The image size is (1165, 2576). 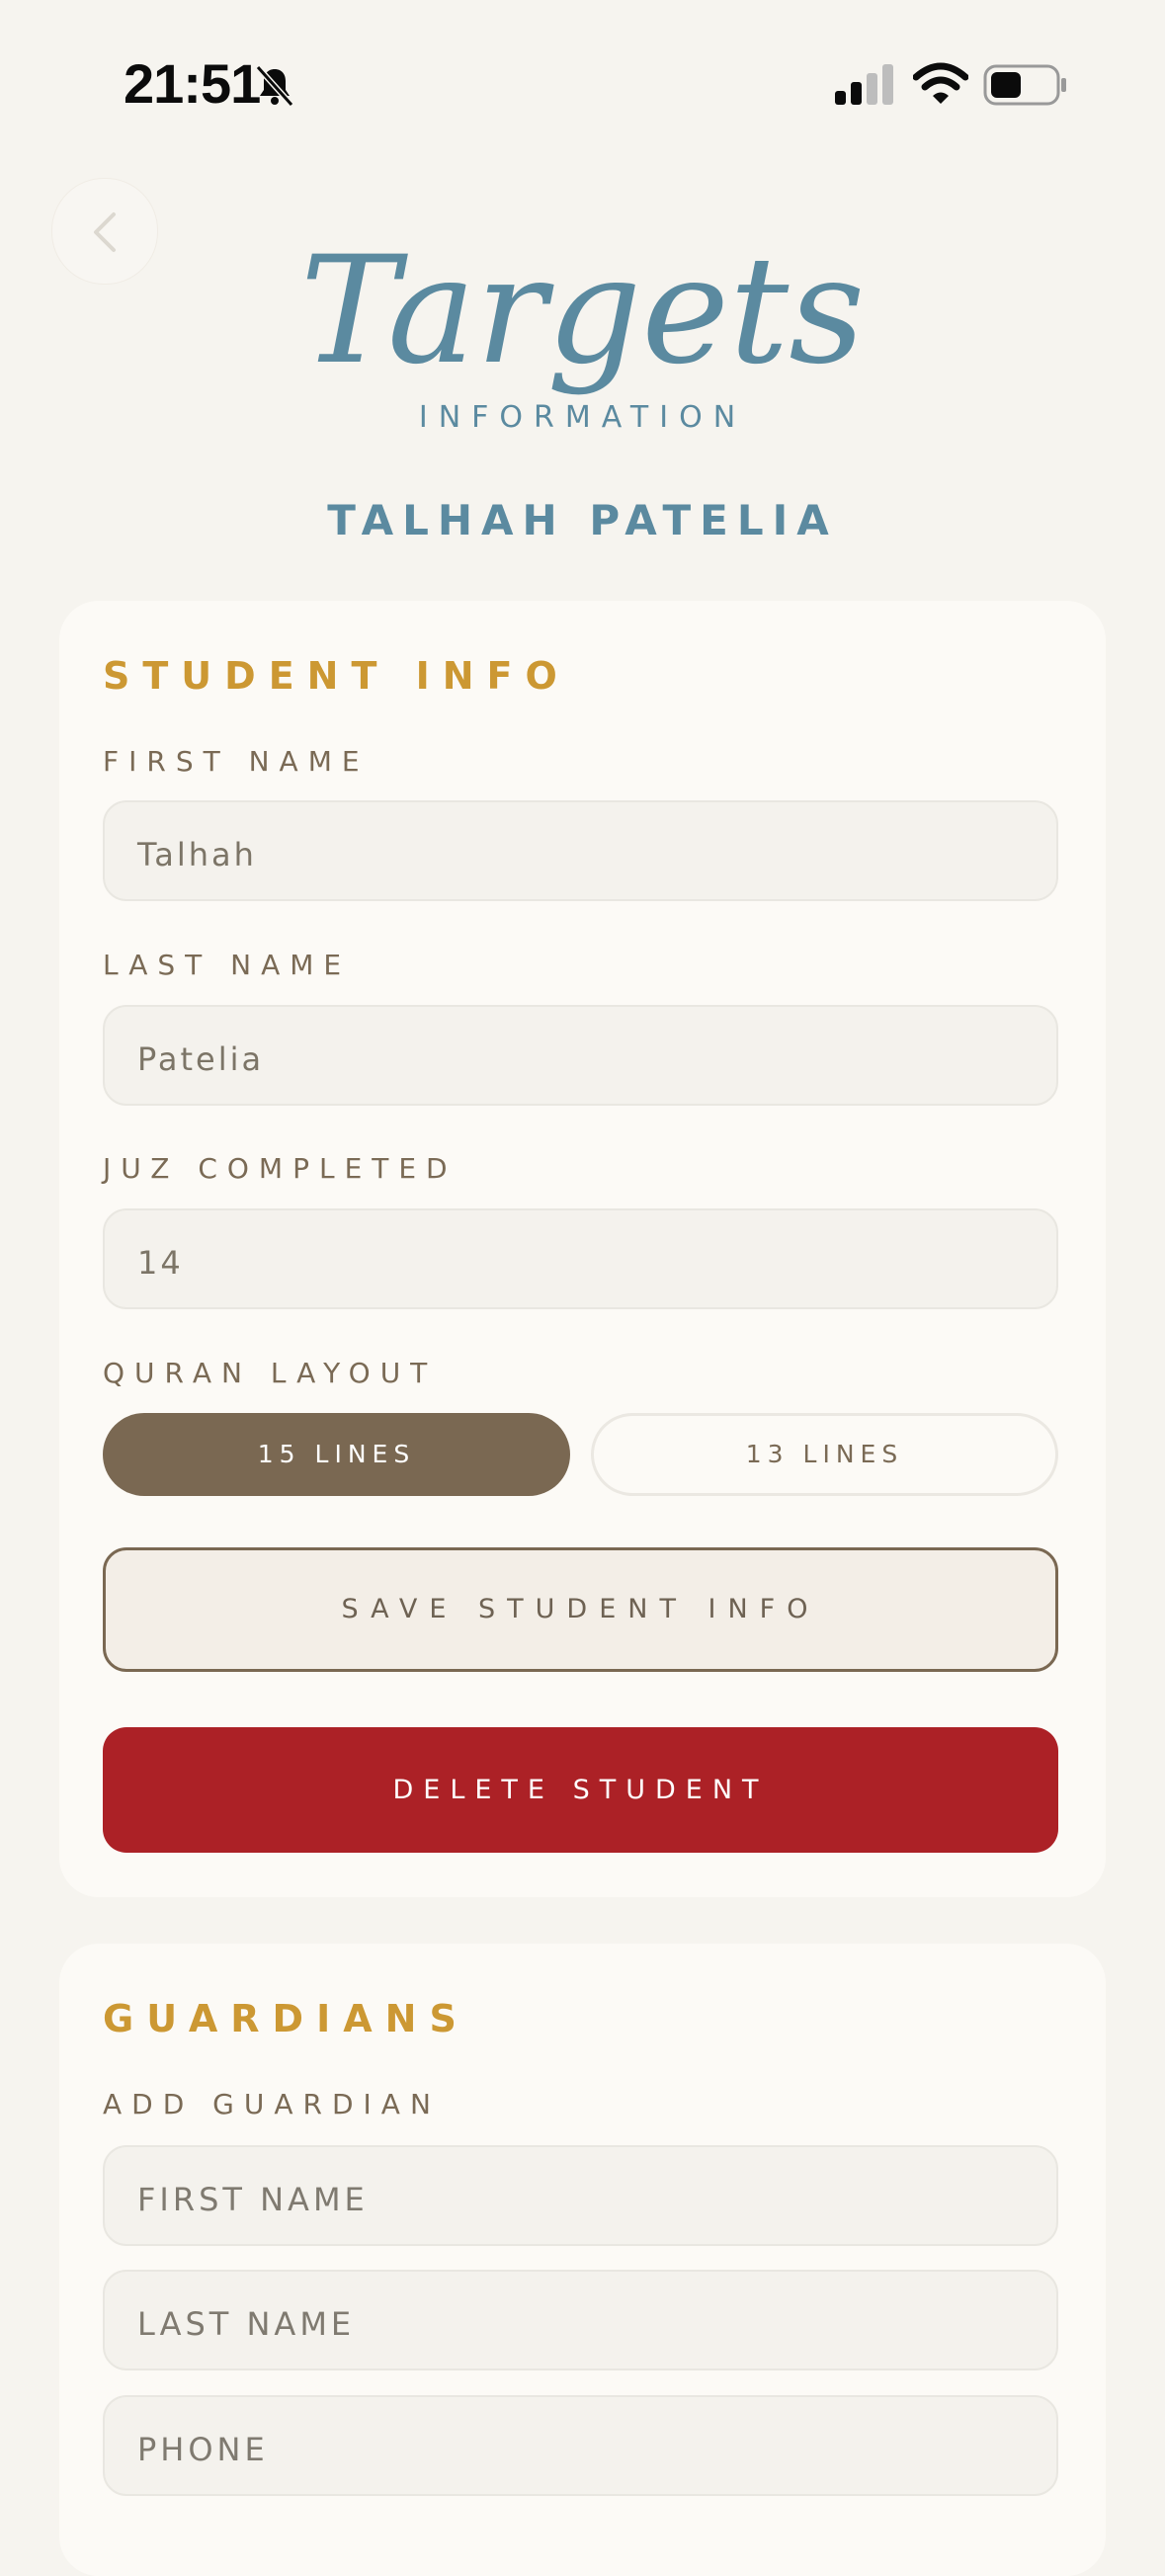 What do you see at coordinates (1024, 85) in the screenshot?
I see `battery-icon` at bounding box center [1024, 85].